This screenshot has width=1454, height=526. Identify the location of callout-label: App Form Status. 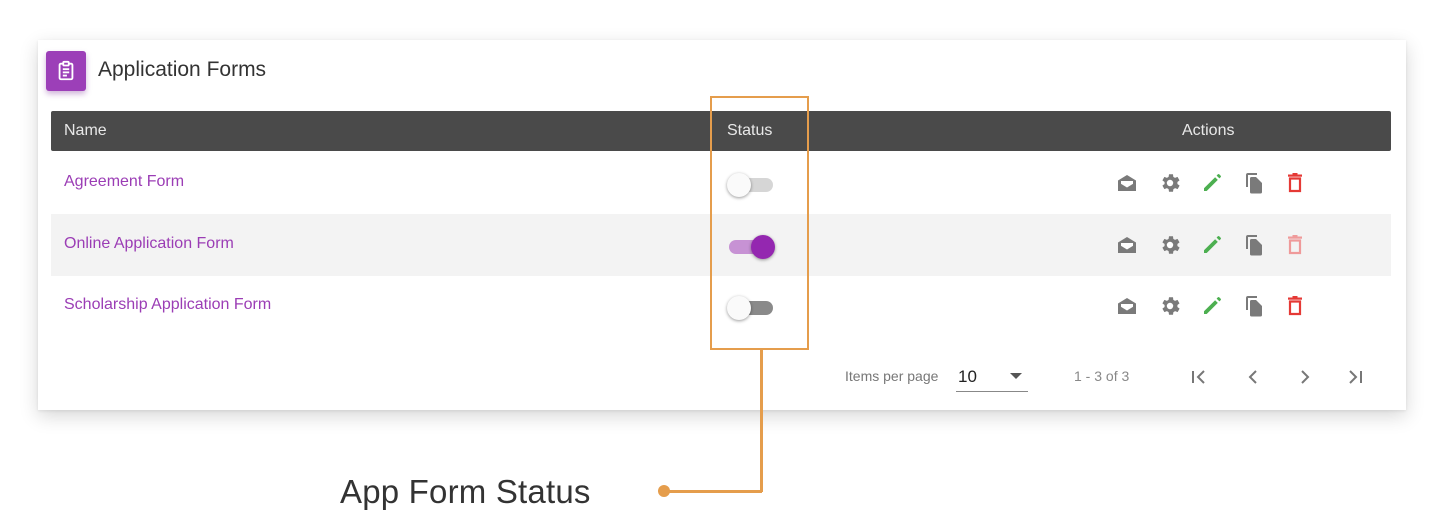
(465, 491).